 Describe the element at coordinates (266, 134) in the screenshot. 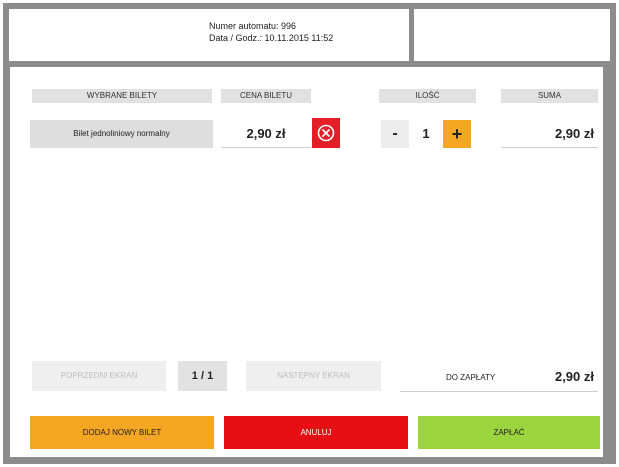

I see `ticket-price: 2,90 zł` at that location.